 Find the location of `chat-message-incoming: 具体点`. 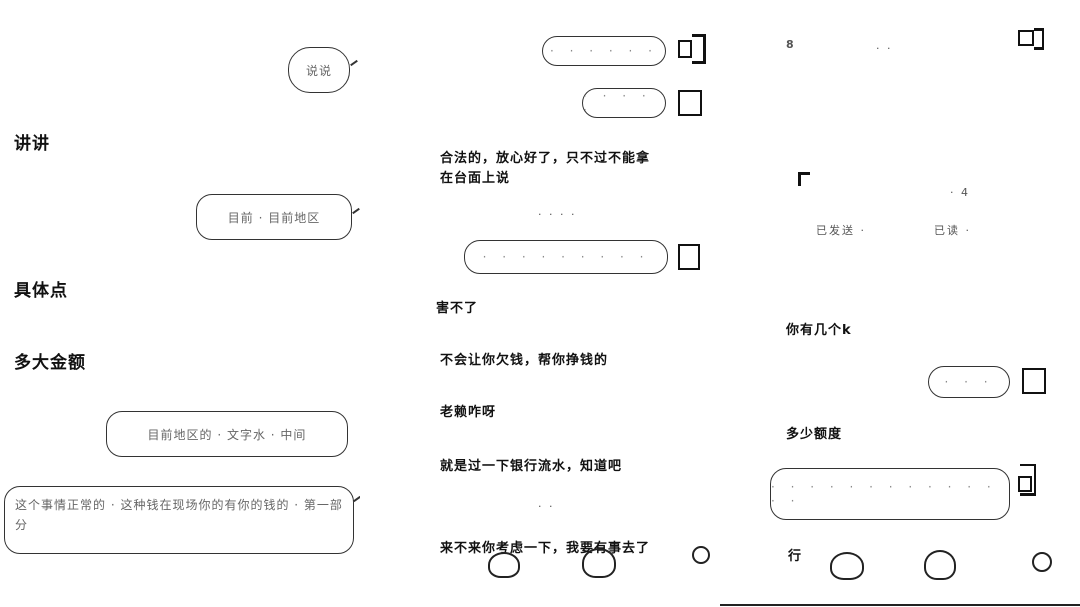

chat-message-incoming: 具体点 is located at coordinates (41, 291).